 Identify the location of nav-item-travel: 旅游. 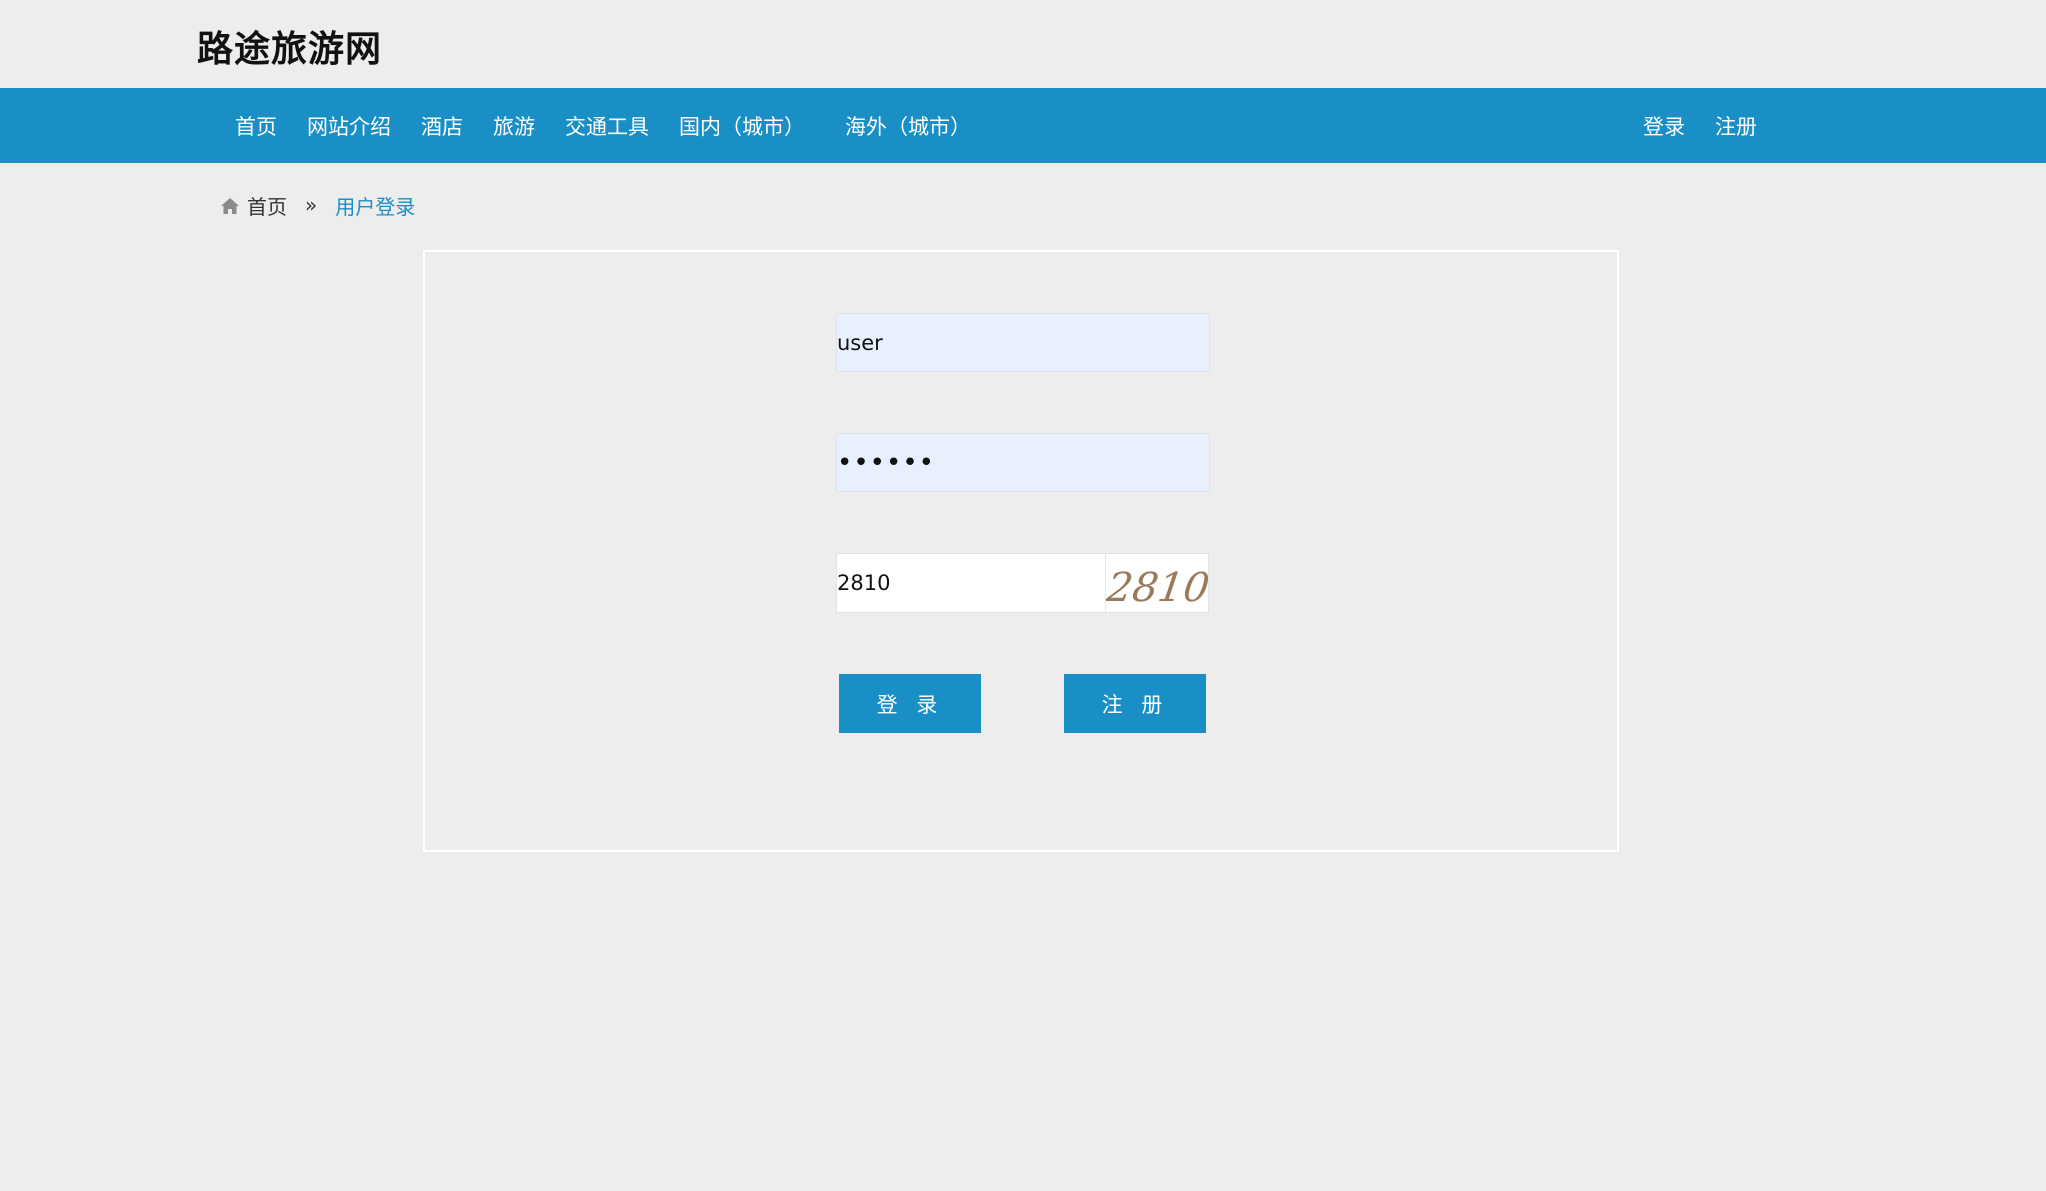
(514, 126).